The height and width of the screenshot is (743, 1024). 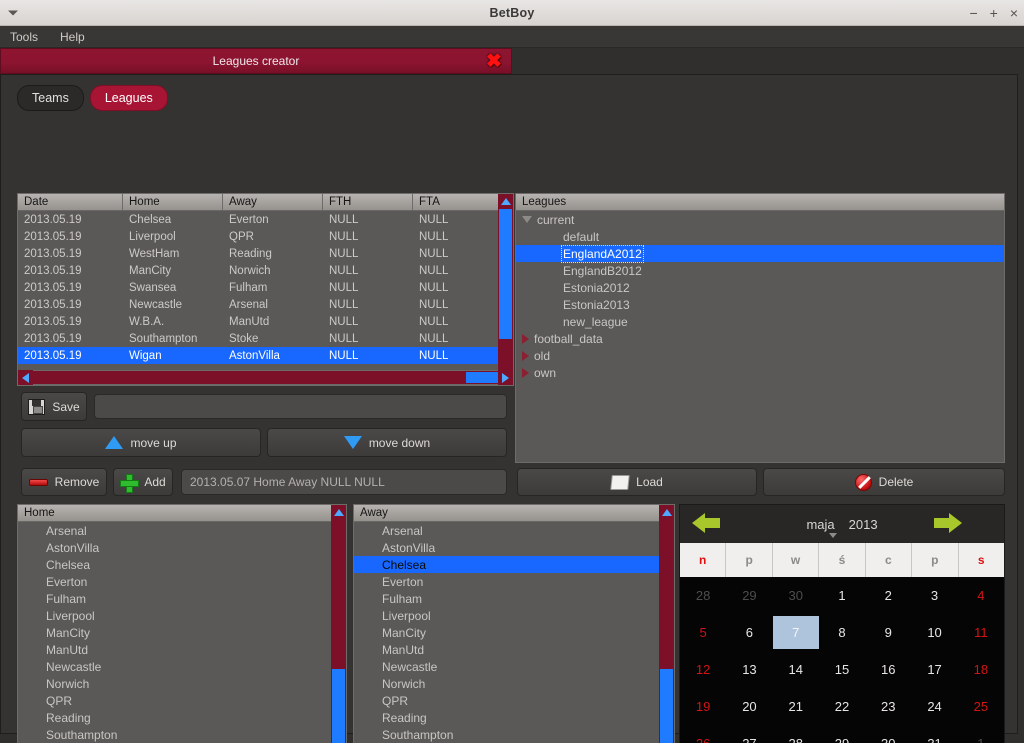 I want to click on matches-hscroll-track, so click(x=265, y=377).